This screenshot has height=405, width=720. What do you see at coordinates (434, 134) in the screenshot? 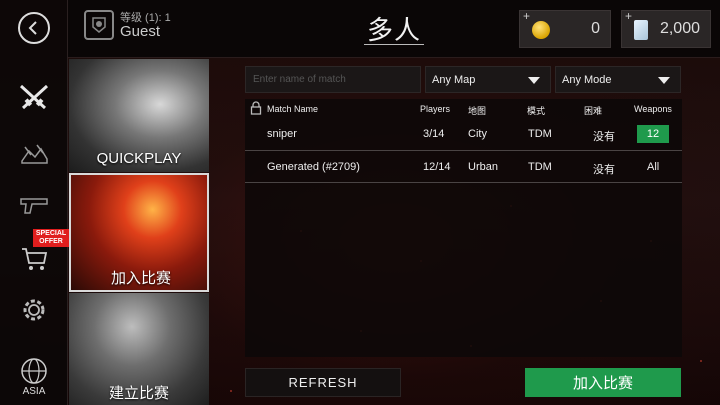
I see `match-players: 3/14` at bounding box center [434, 134].